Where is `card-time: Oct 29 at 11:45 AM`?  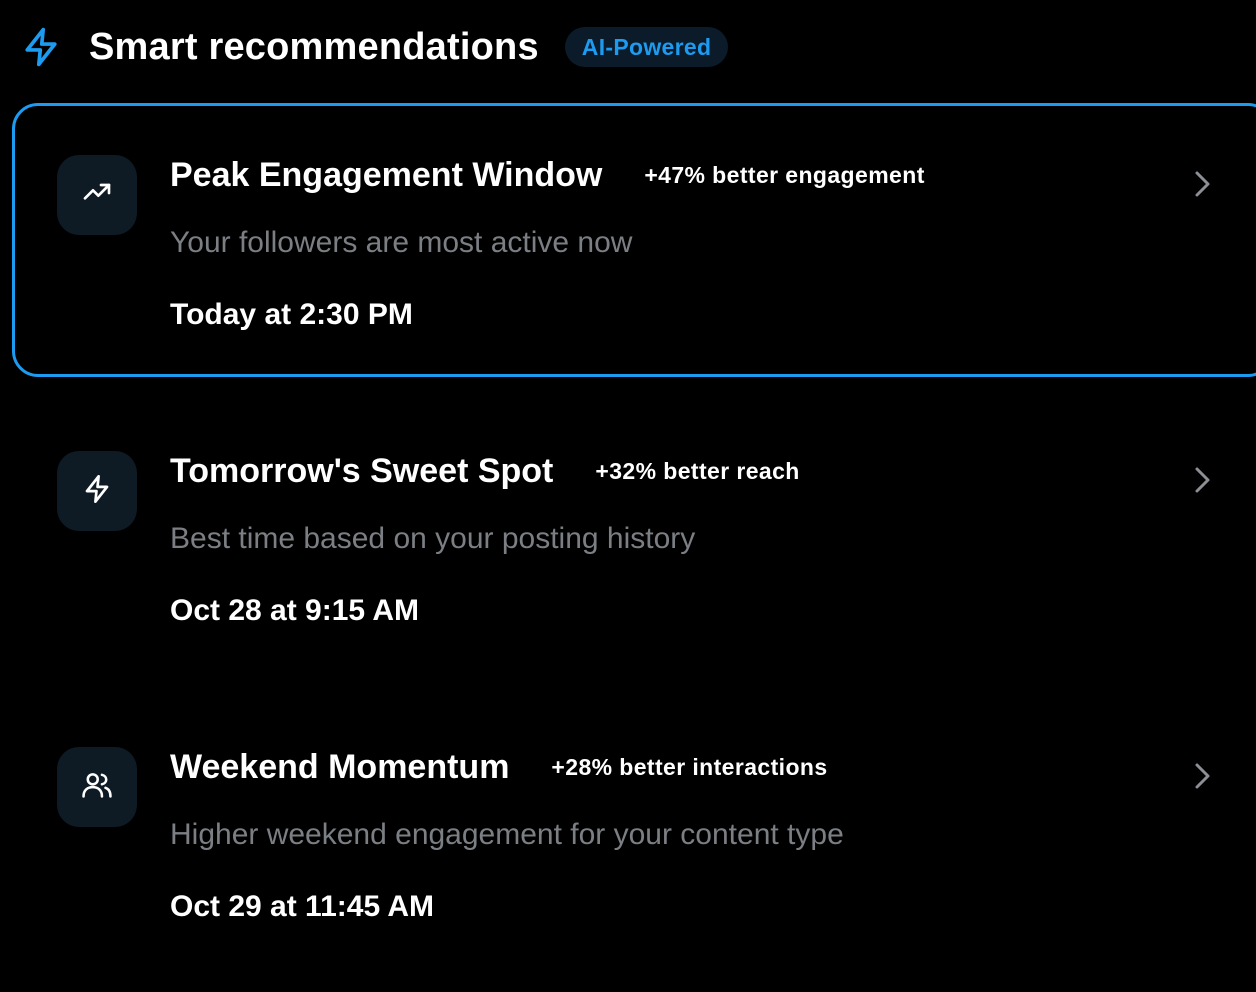 card-time: Oct 29 at 11:45 AM is located at coordinates (302, 906).